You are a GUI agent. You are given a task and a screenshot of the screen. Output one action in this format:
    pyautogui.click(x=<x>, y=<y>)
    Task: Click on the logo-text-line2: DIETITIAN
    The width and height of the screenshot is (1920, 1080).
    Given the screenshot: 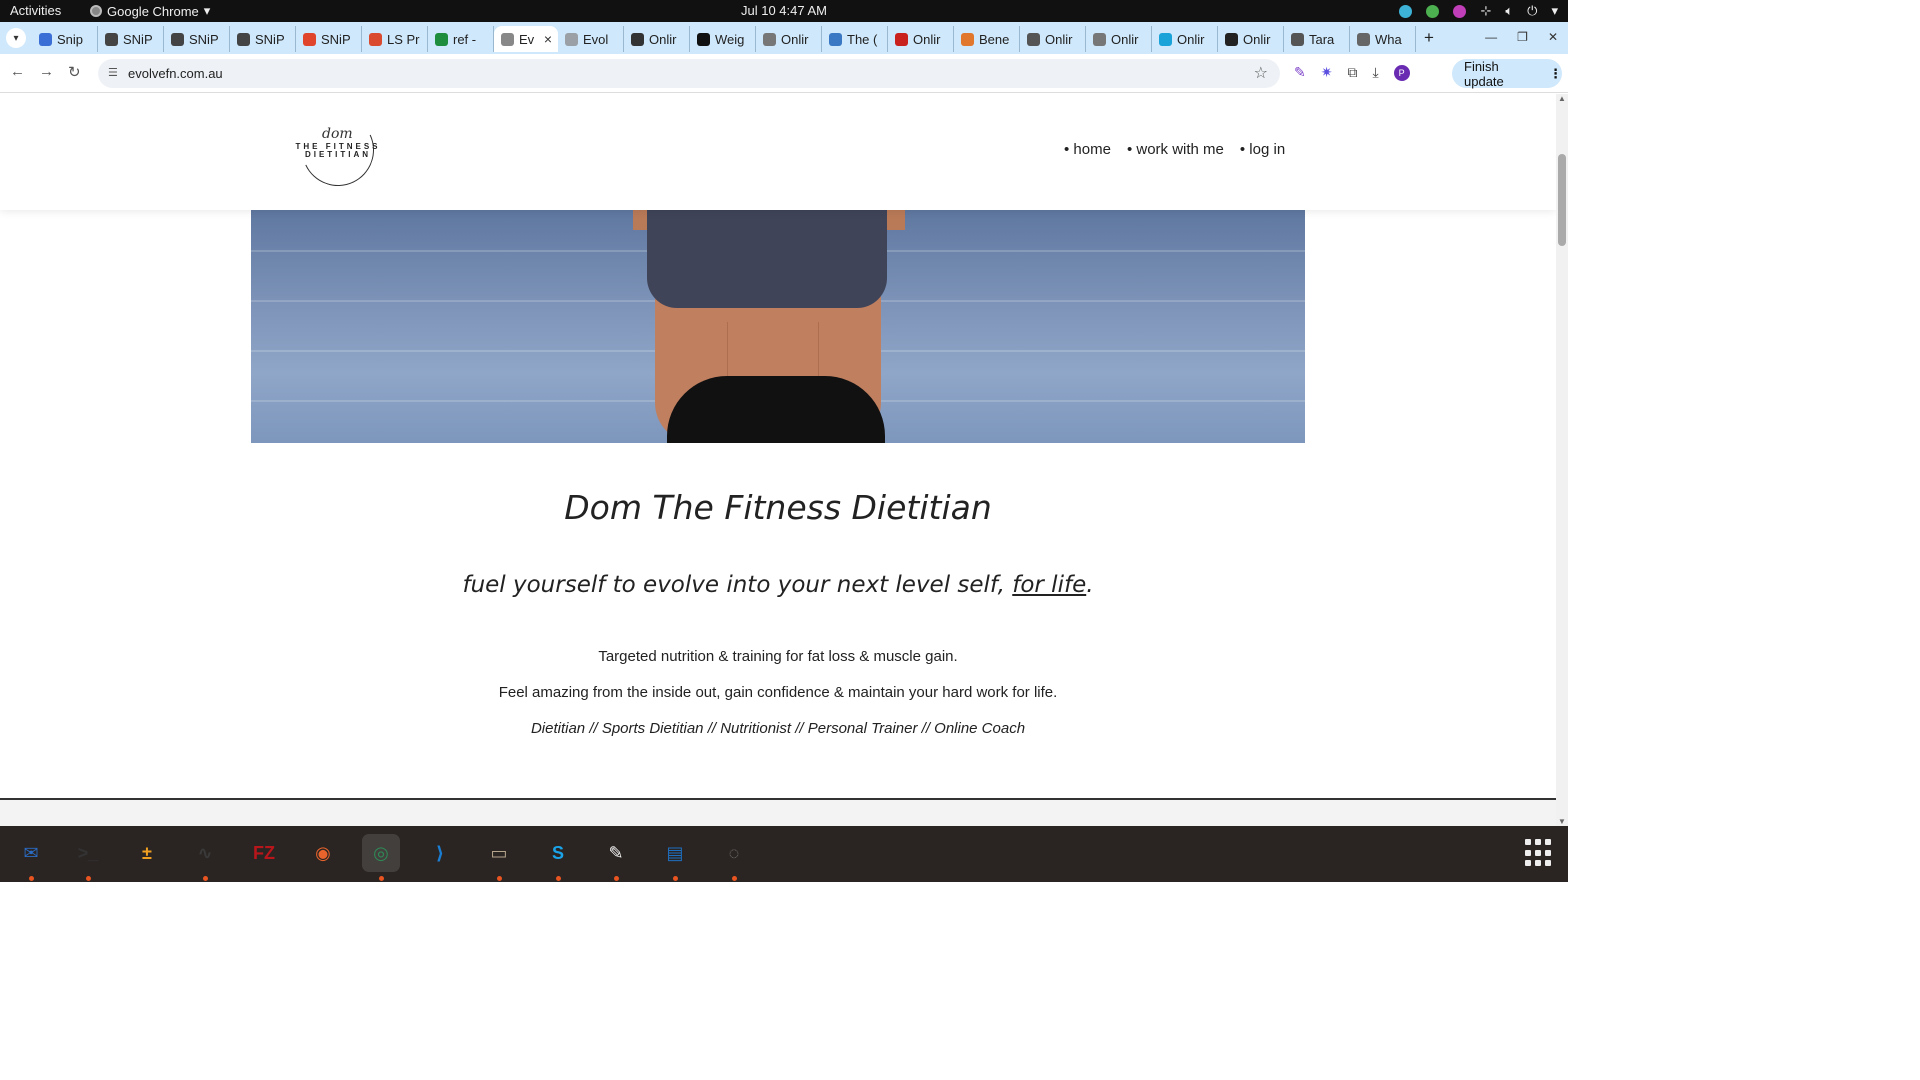 What is the action you would take?
    pyautogui.click(x=338, y=154)
    